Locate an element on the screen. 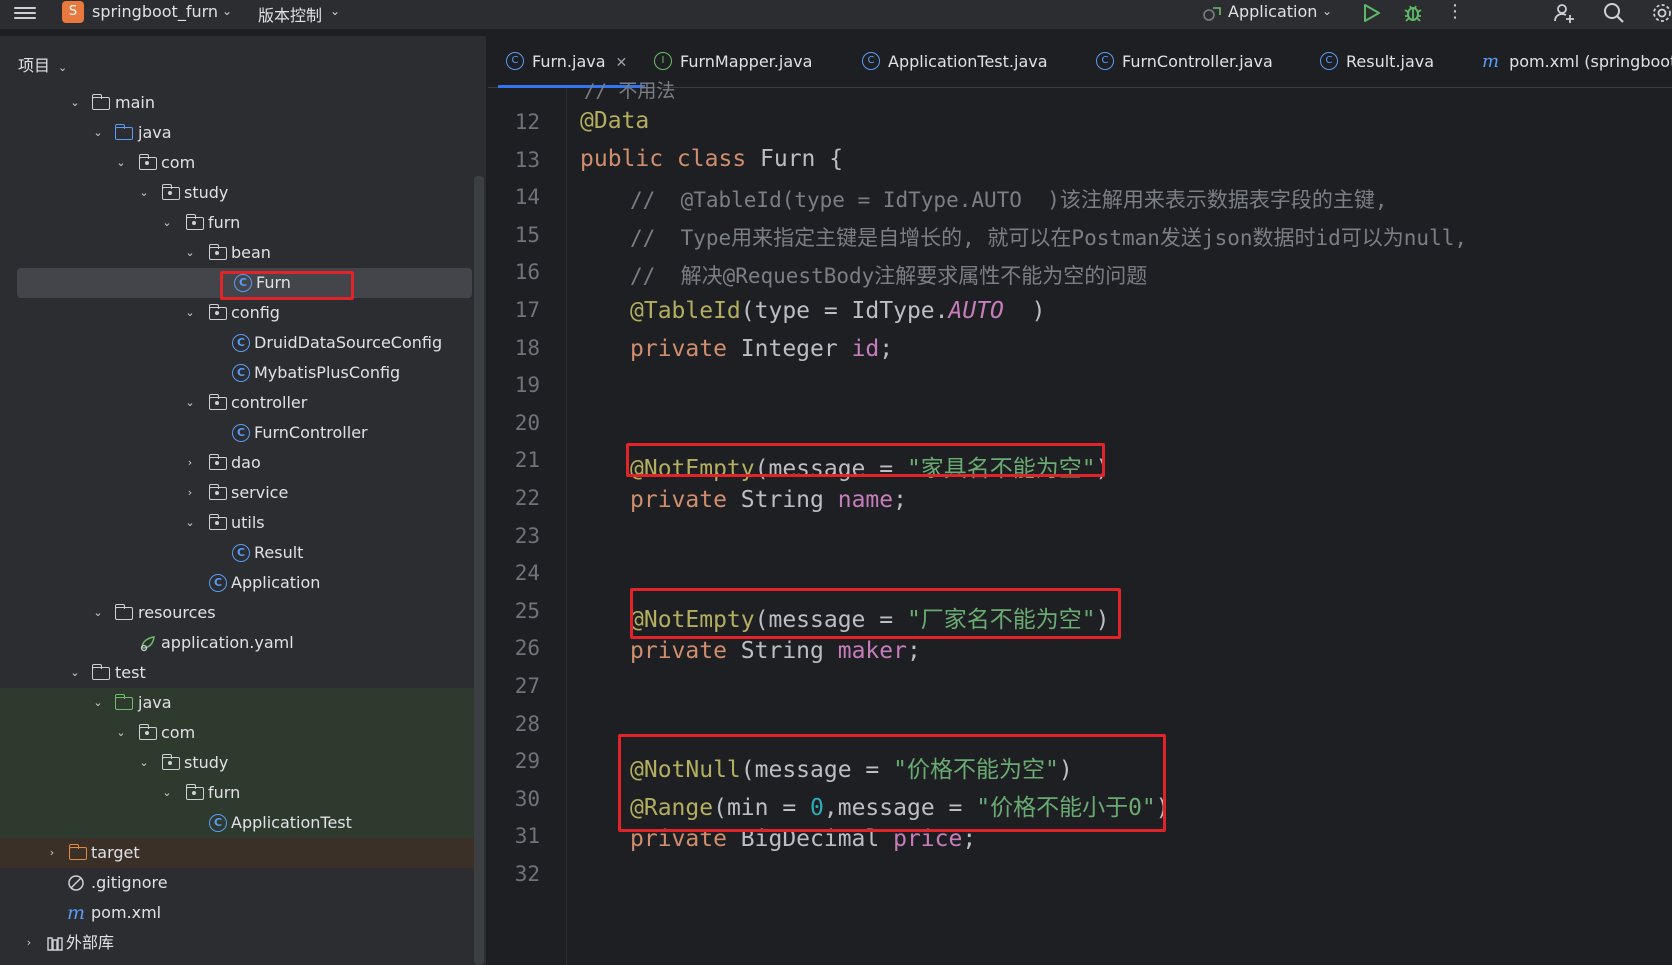  tree-item-test: ⌄ test is located at coordinates (237, 673).